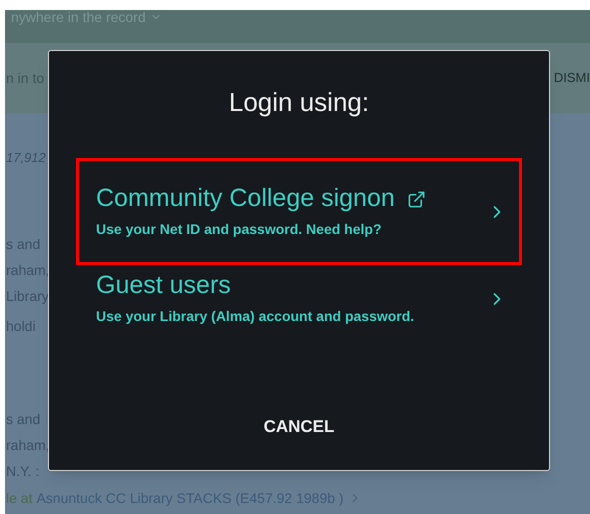  Describe the element at coordinates (299, 426) in the screenshot. I see `cancel-button: CANCEL` at that location.